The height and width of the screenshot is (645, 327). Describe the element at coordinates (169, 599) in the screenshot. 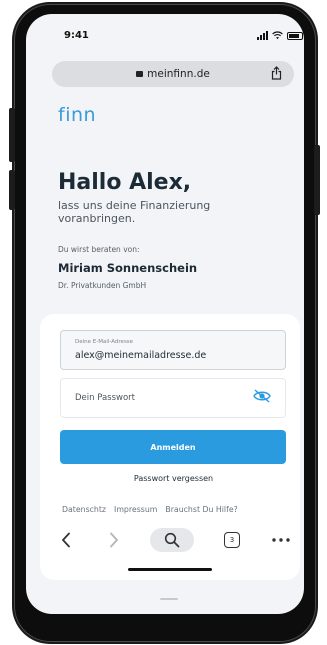

I see `divider` at that location.